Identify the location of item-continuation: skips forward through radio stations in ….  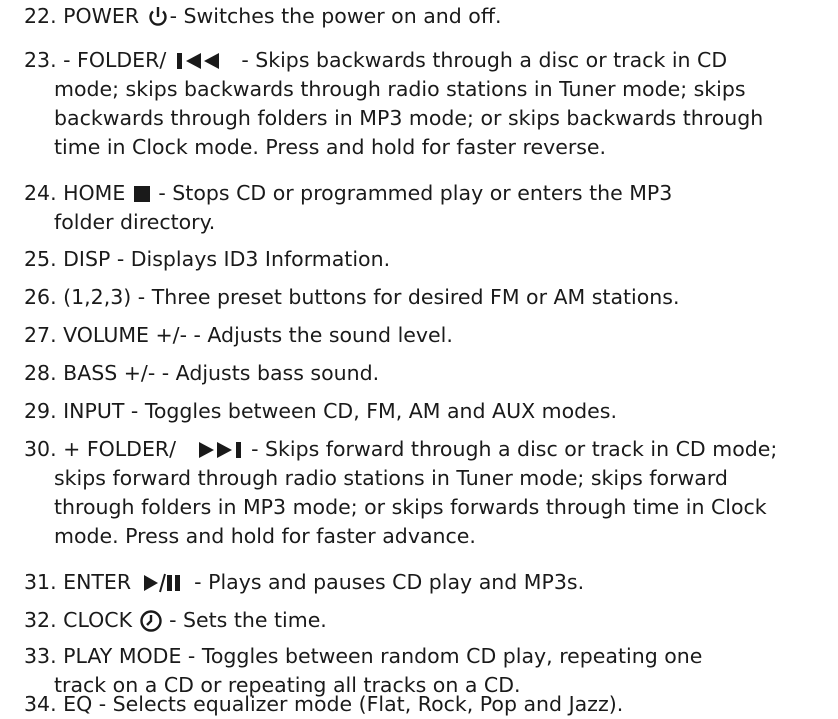
(391, 478).